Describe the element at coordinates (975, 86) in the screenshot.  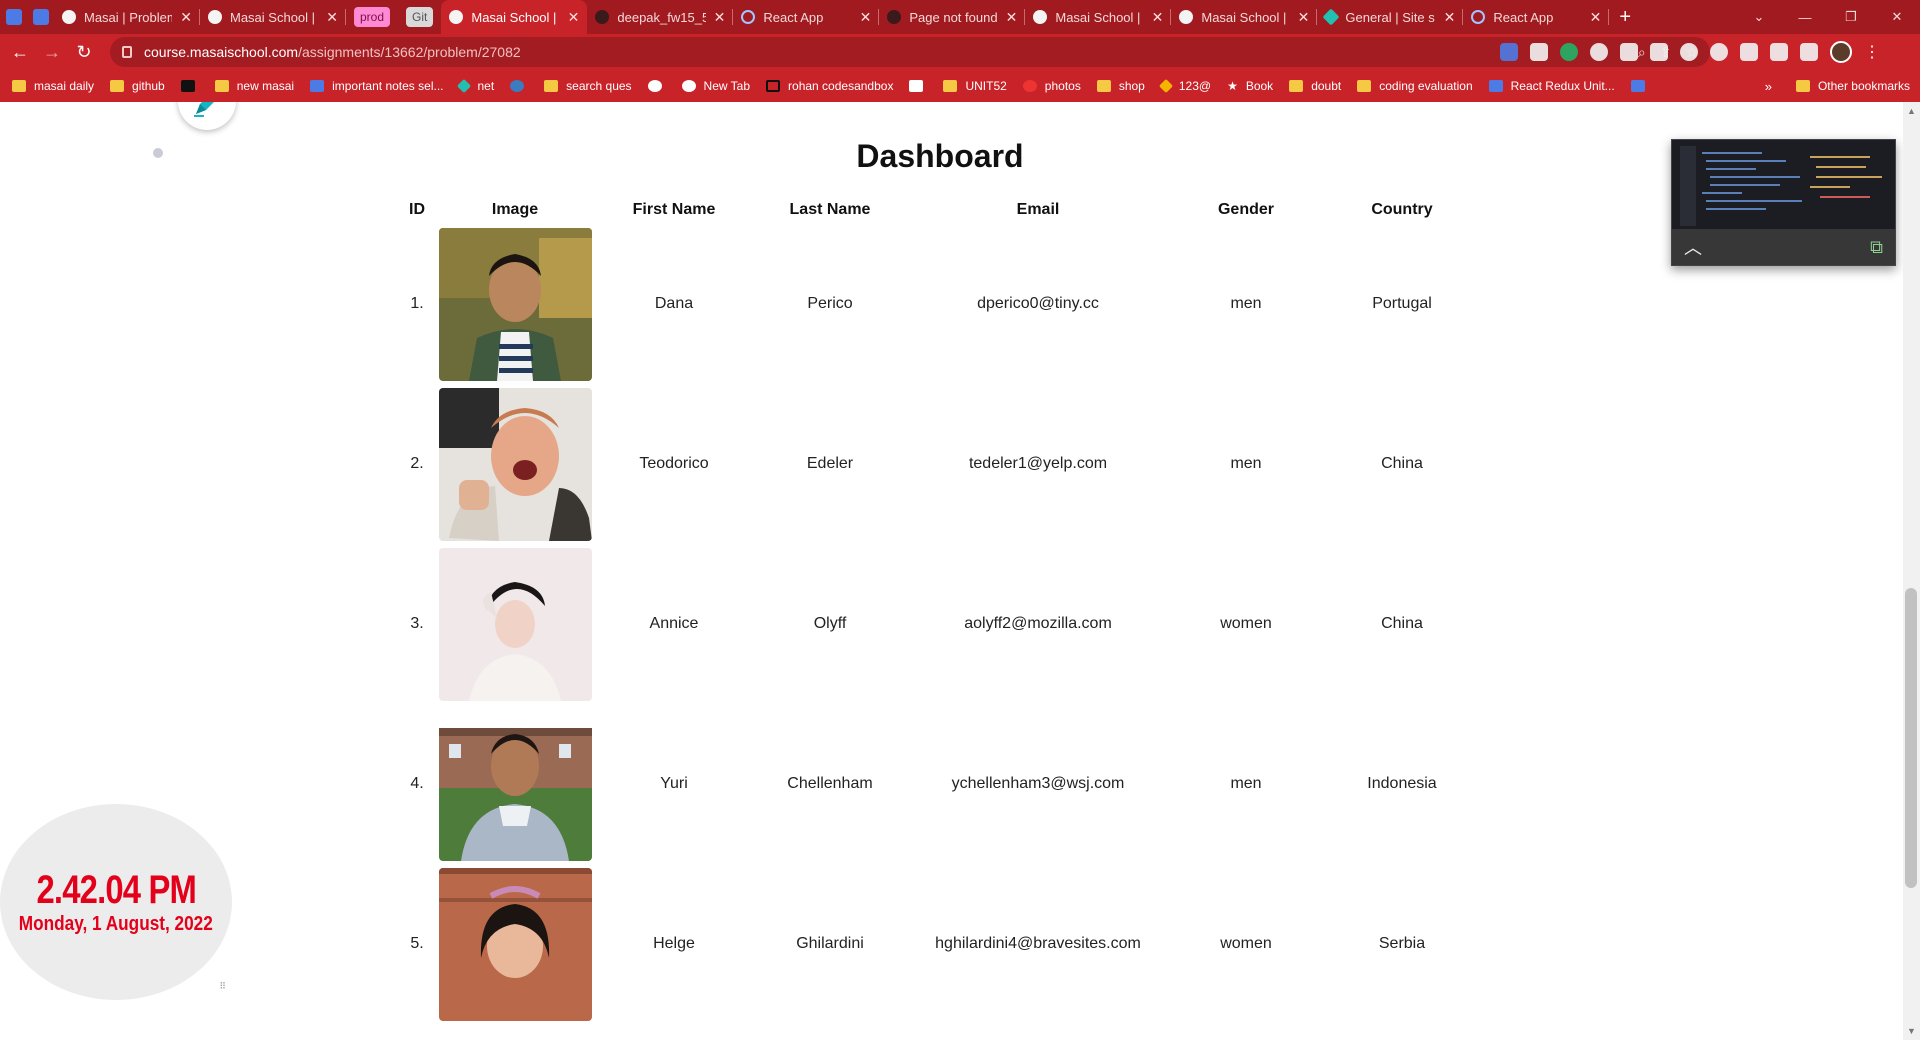
I see `bookmark-item: UNIT52` at that location.